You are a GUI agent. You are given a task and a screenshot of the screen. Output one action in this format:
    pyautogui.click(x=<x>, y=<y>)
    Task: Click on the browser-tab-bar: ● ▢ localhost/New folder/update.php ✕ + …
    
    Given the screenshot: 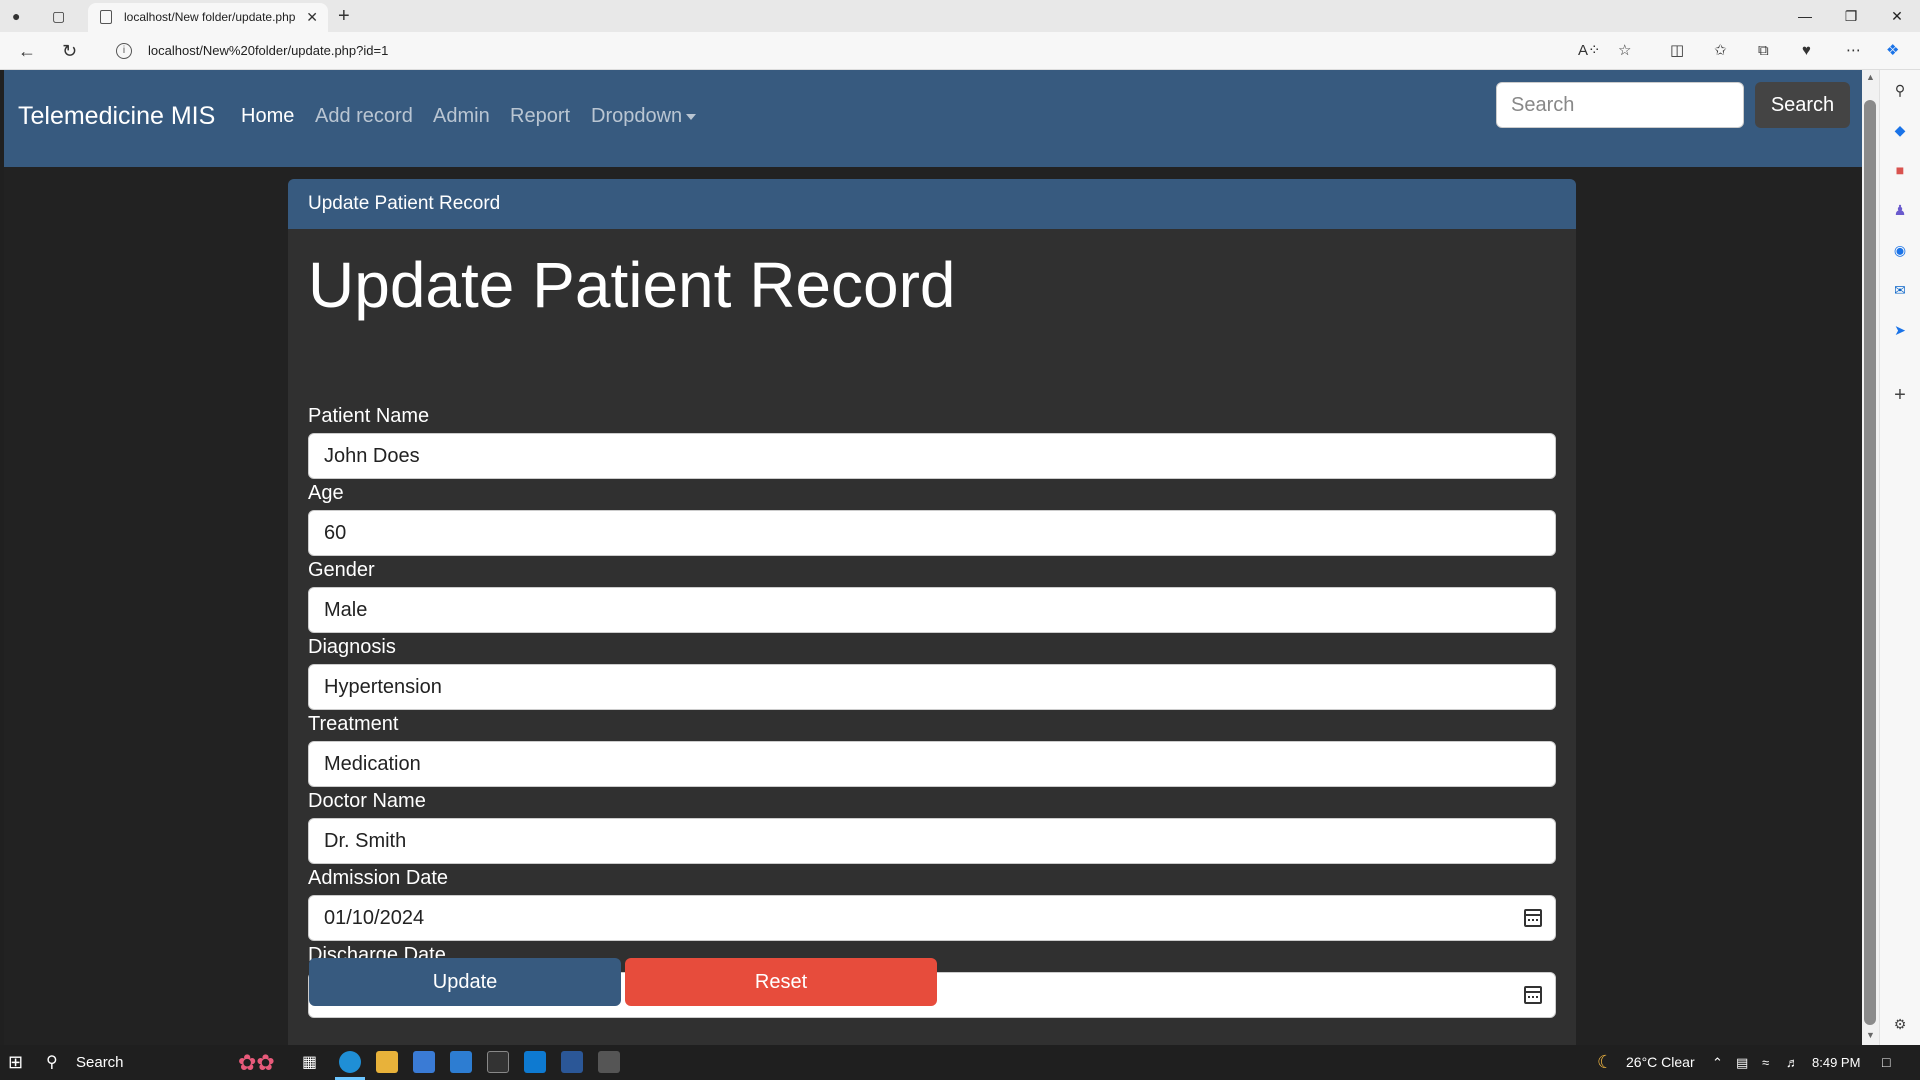 What is the action you would take?
    pyautogui.click(x=960, y=16)
    